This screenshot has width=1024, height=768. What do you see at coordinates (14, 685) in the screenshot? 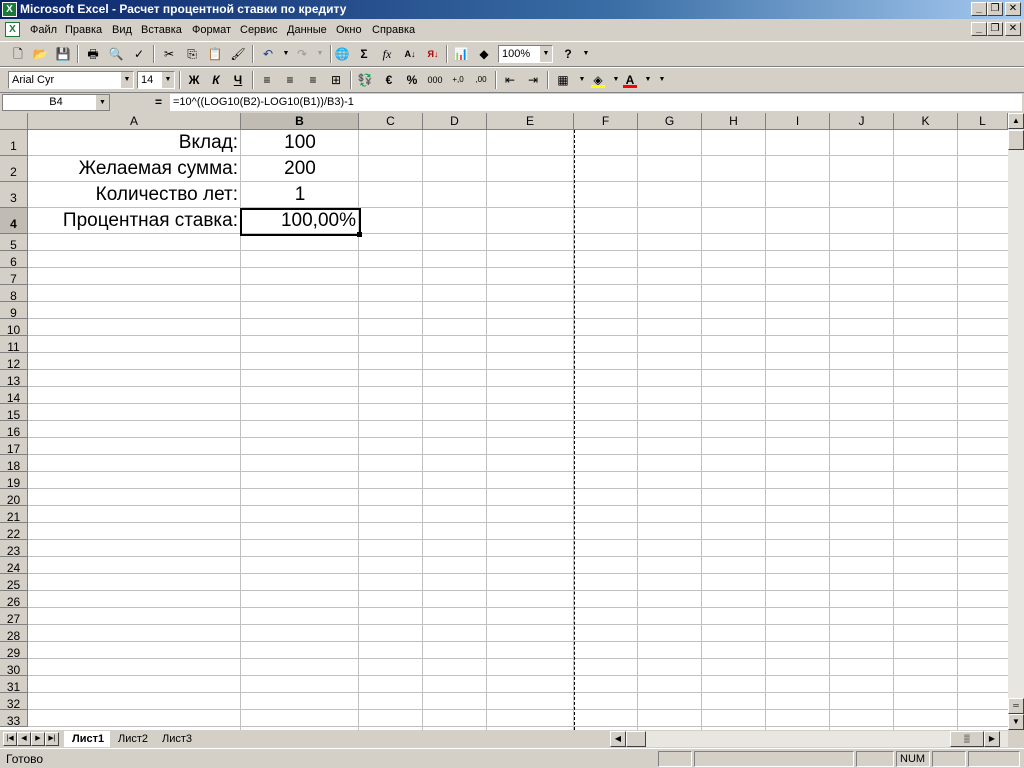
I see `row-header-31: 31` at bounding box center [14, 685].